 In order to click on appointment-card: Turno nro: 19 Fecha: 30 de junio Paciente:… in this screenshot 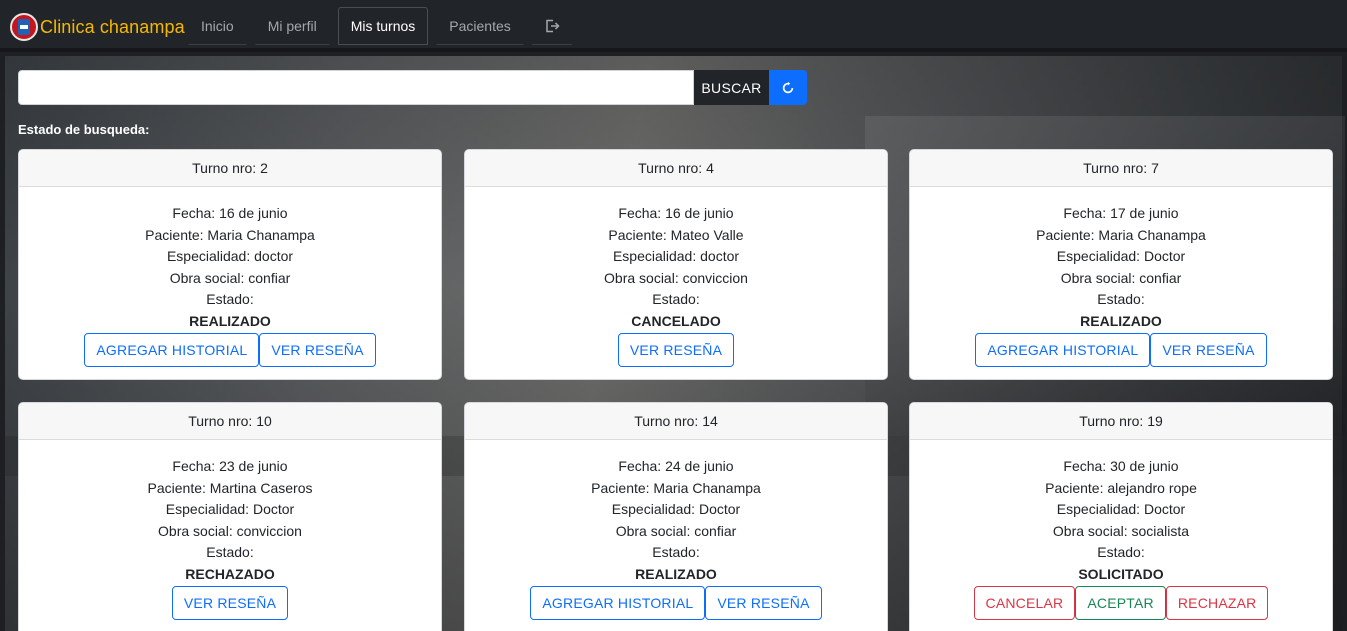, I will do `click(1121, 516)`.